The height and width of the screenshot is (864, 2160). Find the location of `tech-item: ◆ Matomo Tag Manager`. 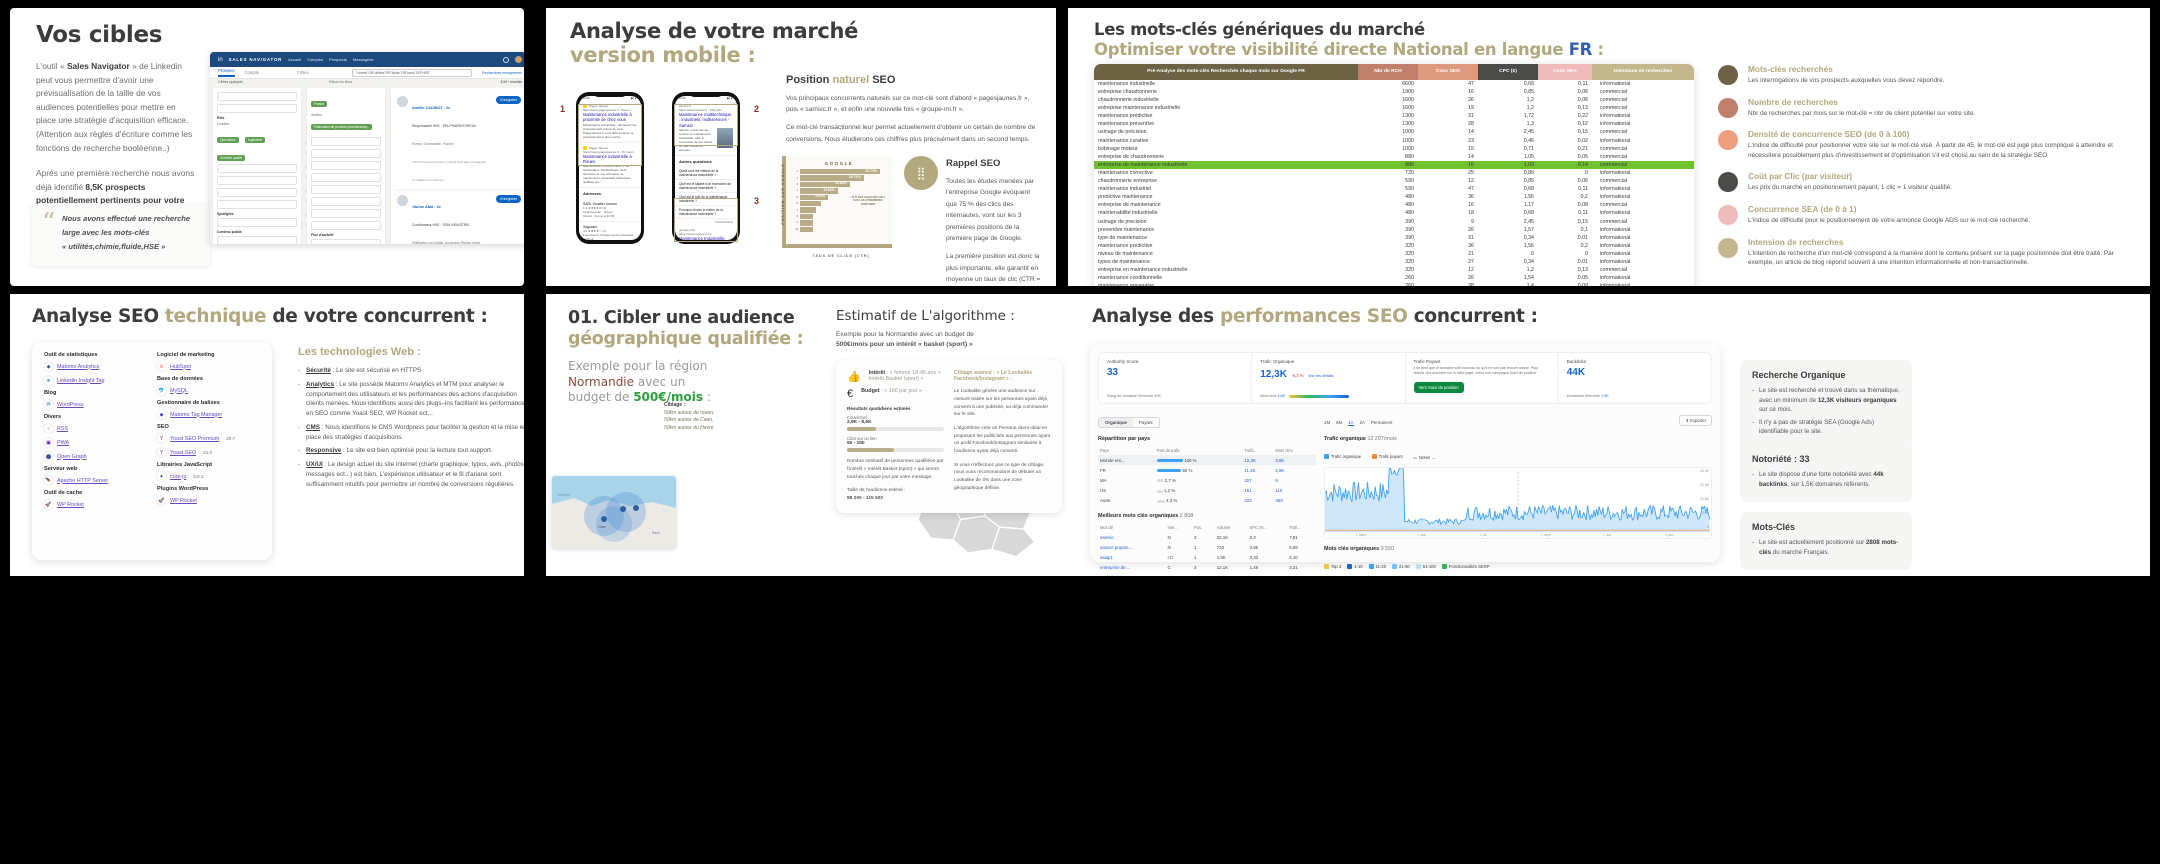

tech-item: ◆ Matomo Tag Manager is located at coordinates (208, 414).